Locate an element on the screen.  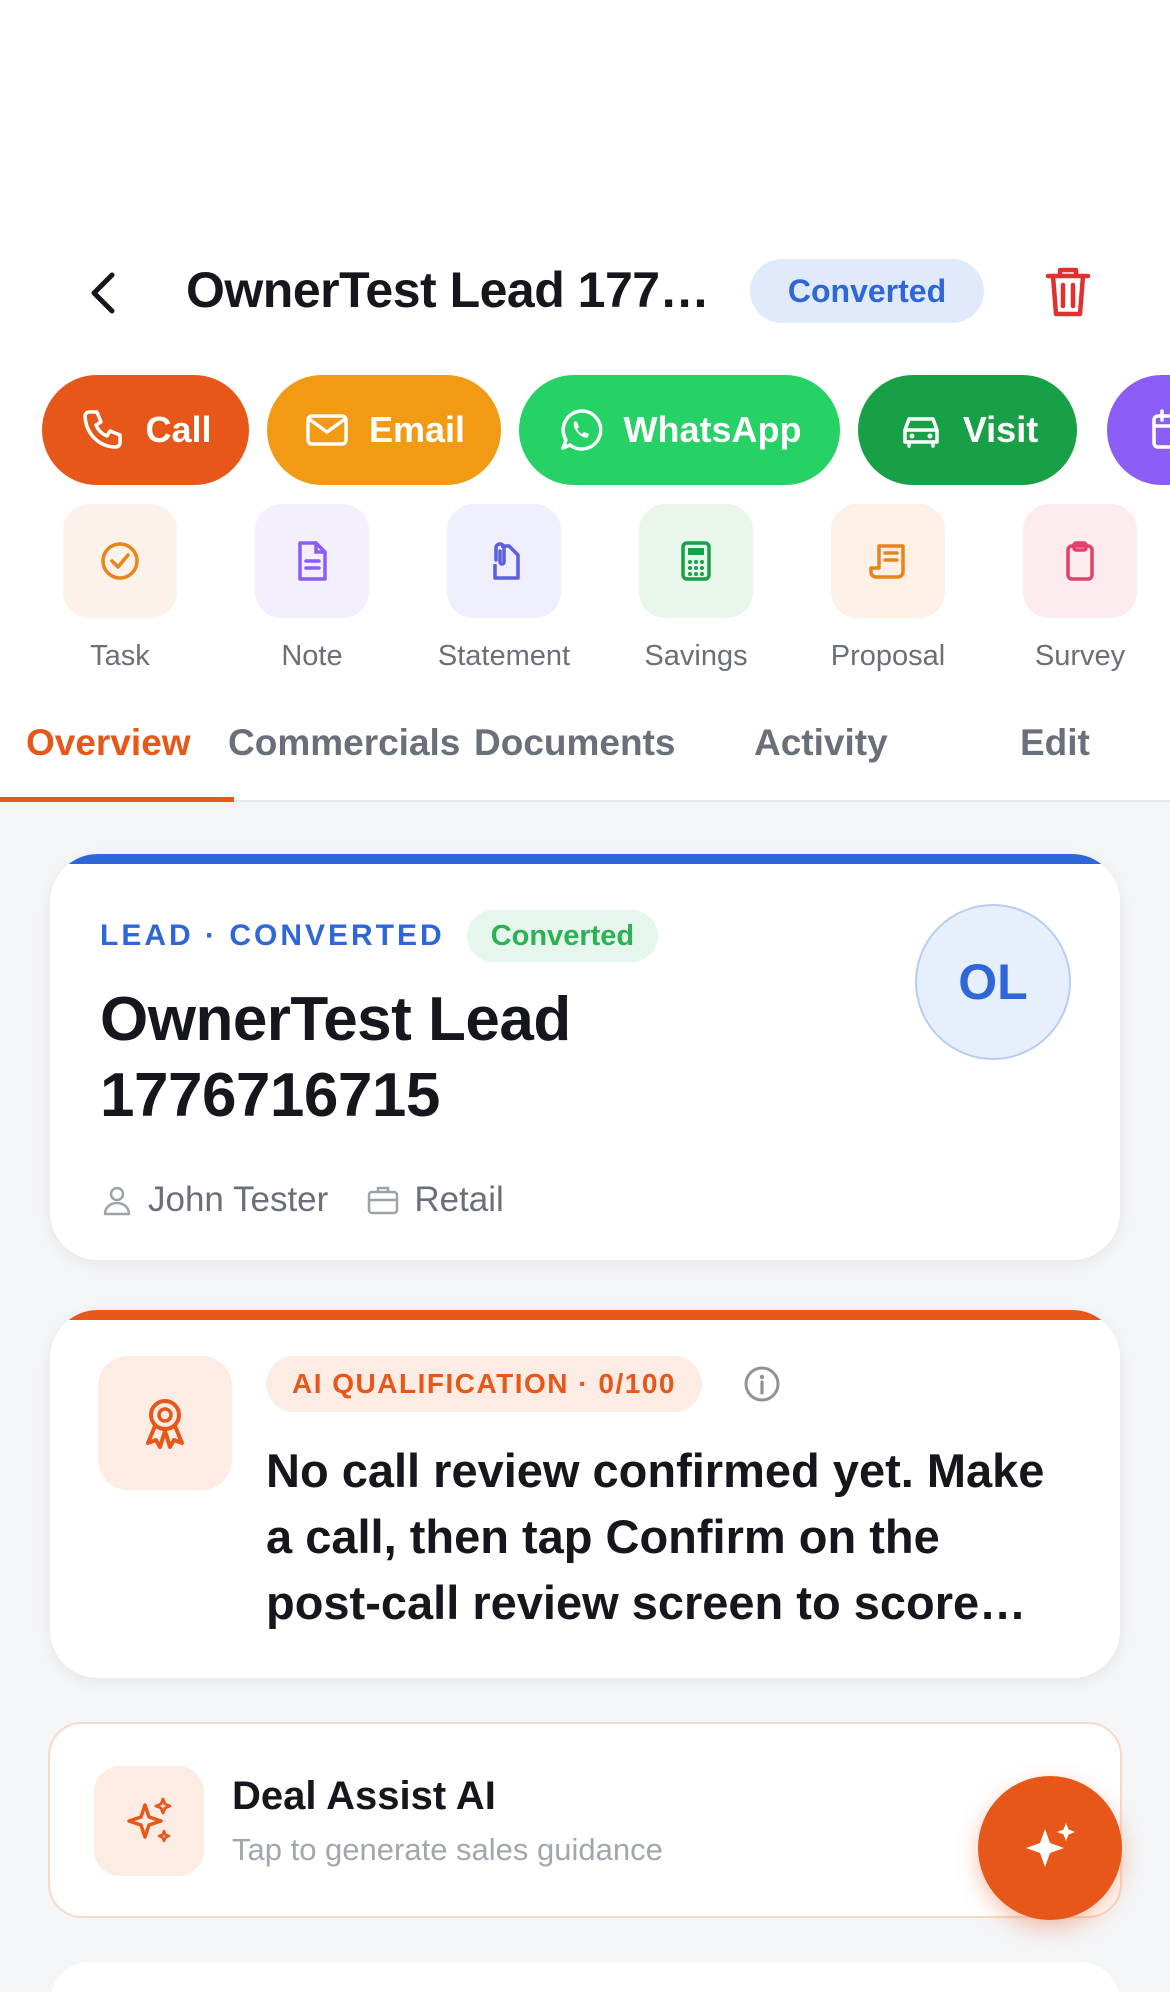
delete-button is located at coordinates (1068, 292).